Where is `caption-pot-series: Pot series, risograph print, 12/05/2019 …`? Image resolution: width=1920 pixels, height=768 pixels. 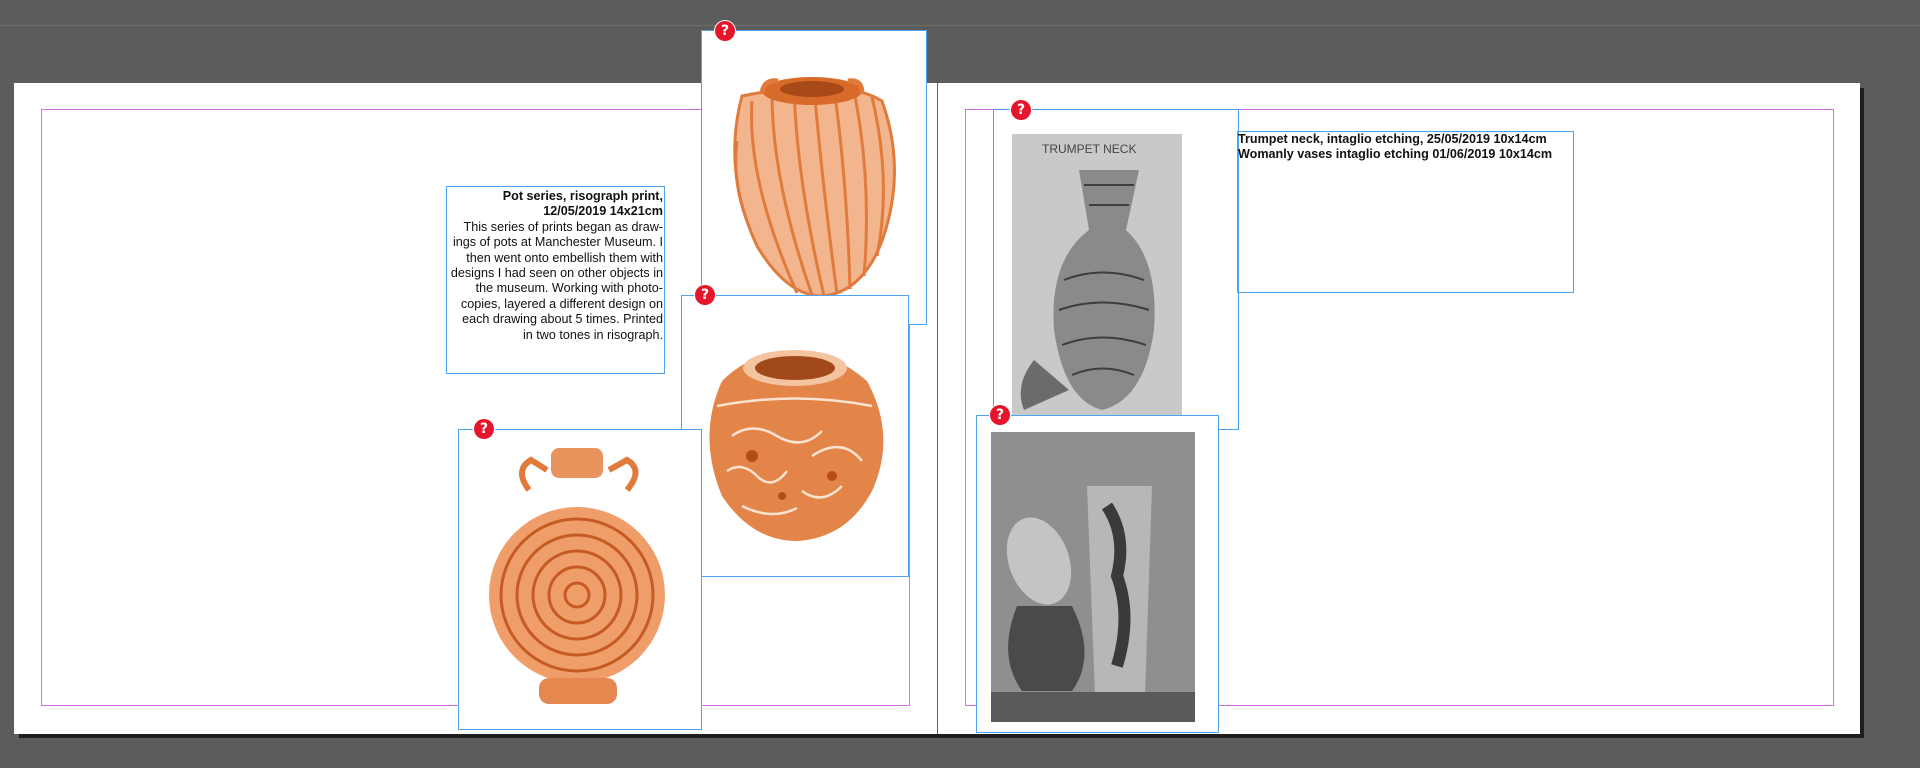
caption-pot-series: Pot series, risograph print, 12/05/2019 … is located at coordinates (555, 280).